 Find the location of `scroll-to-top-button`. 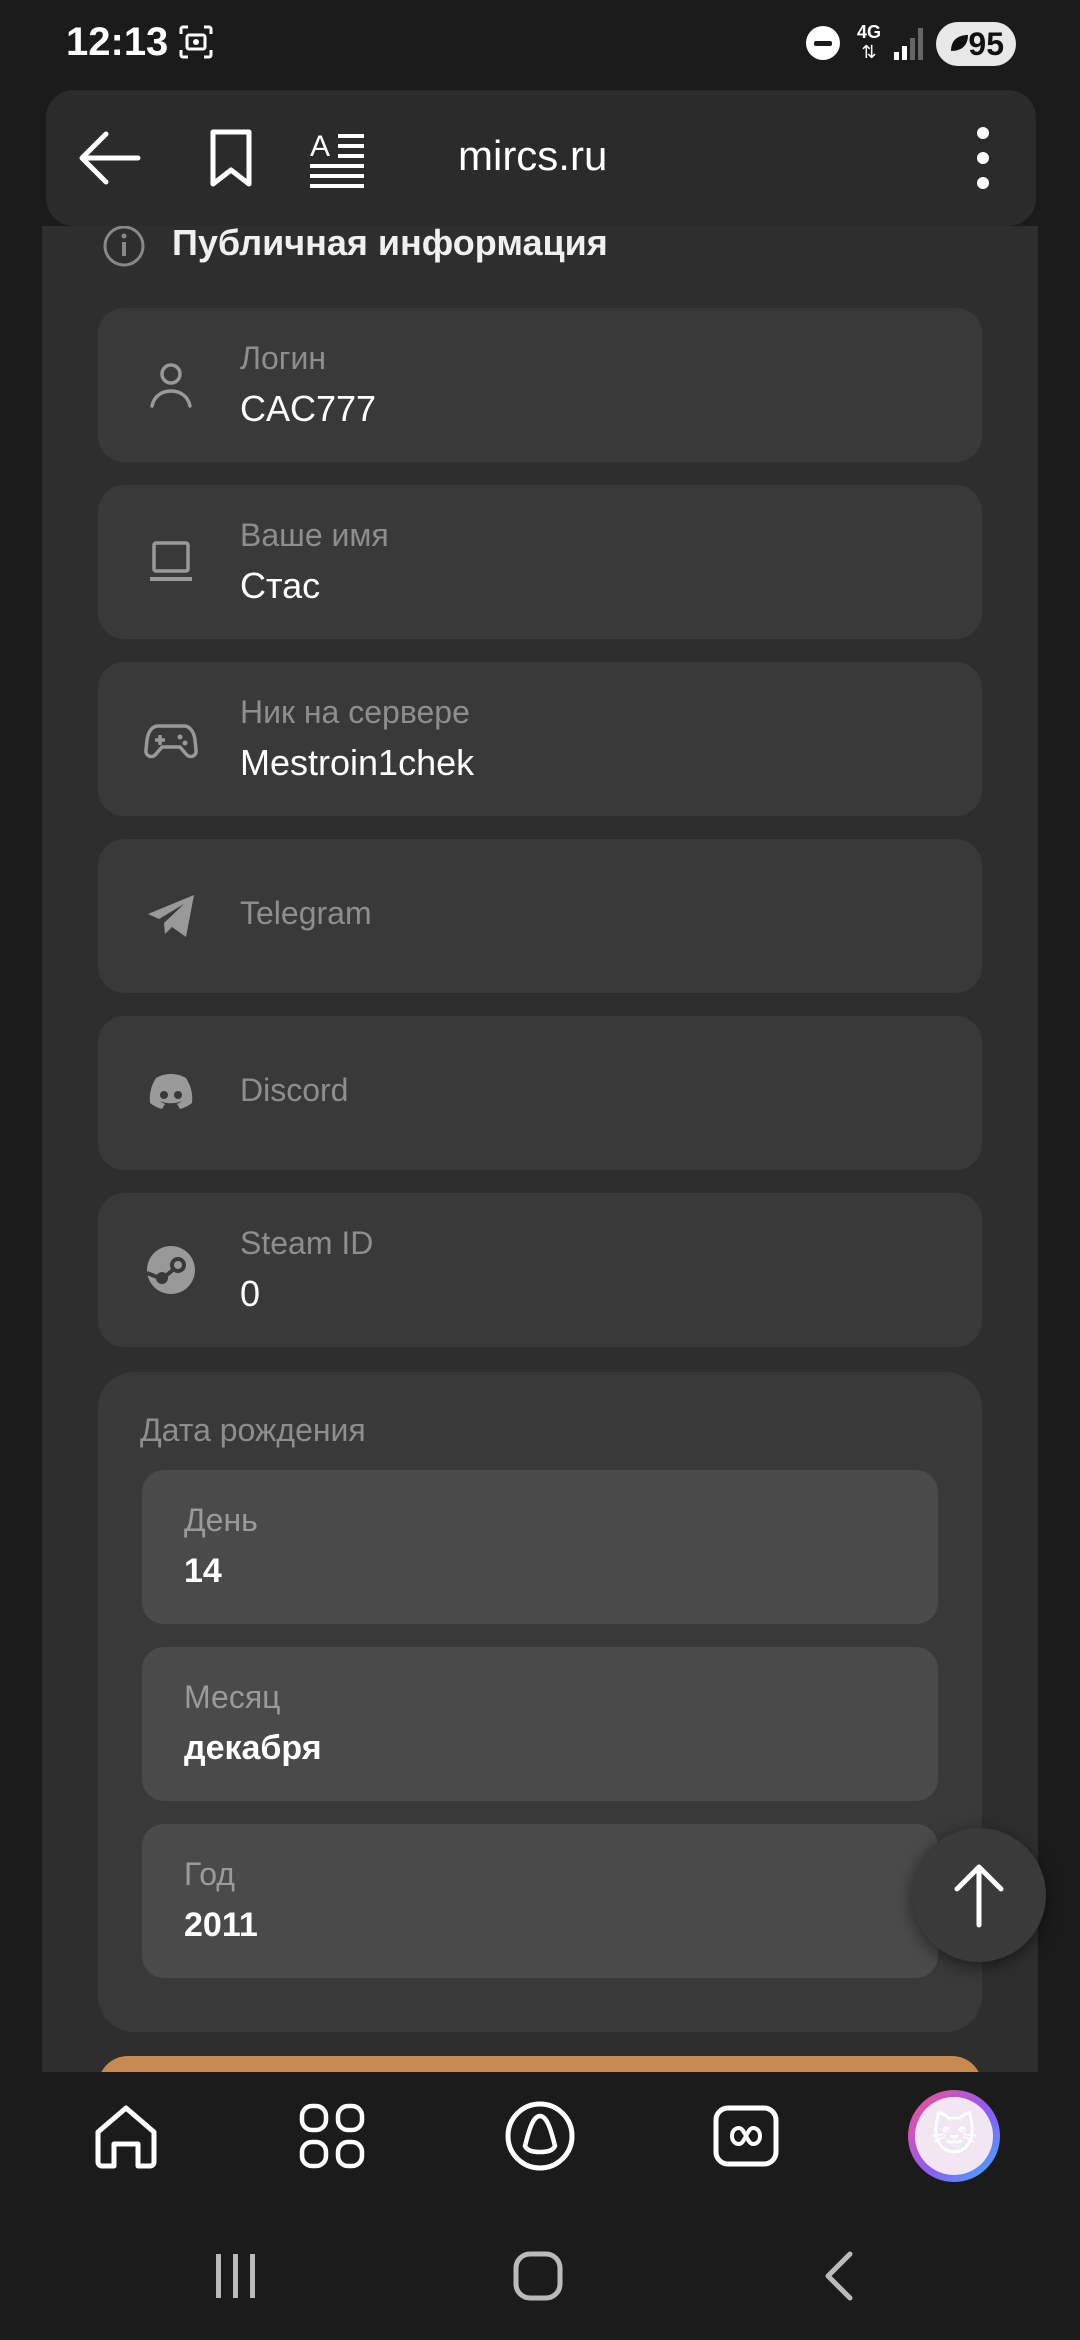

scroll-to-top-button is located at coordinates (979, 1895).